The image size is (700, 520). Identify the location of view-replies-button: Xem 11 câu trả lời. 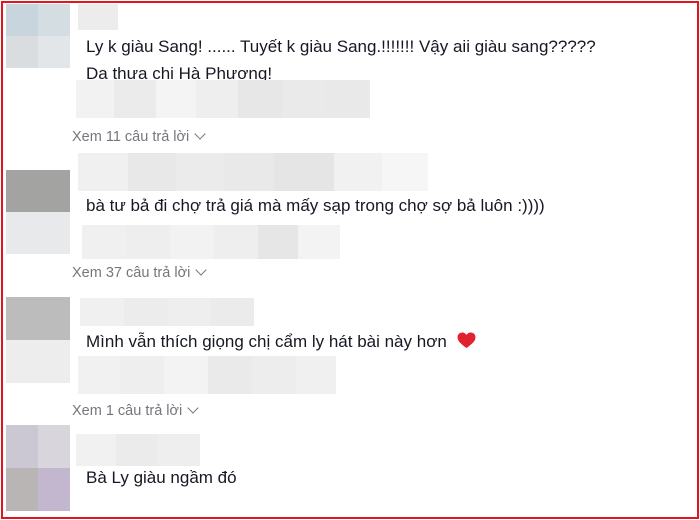
(139, 136).